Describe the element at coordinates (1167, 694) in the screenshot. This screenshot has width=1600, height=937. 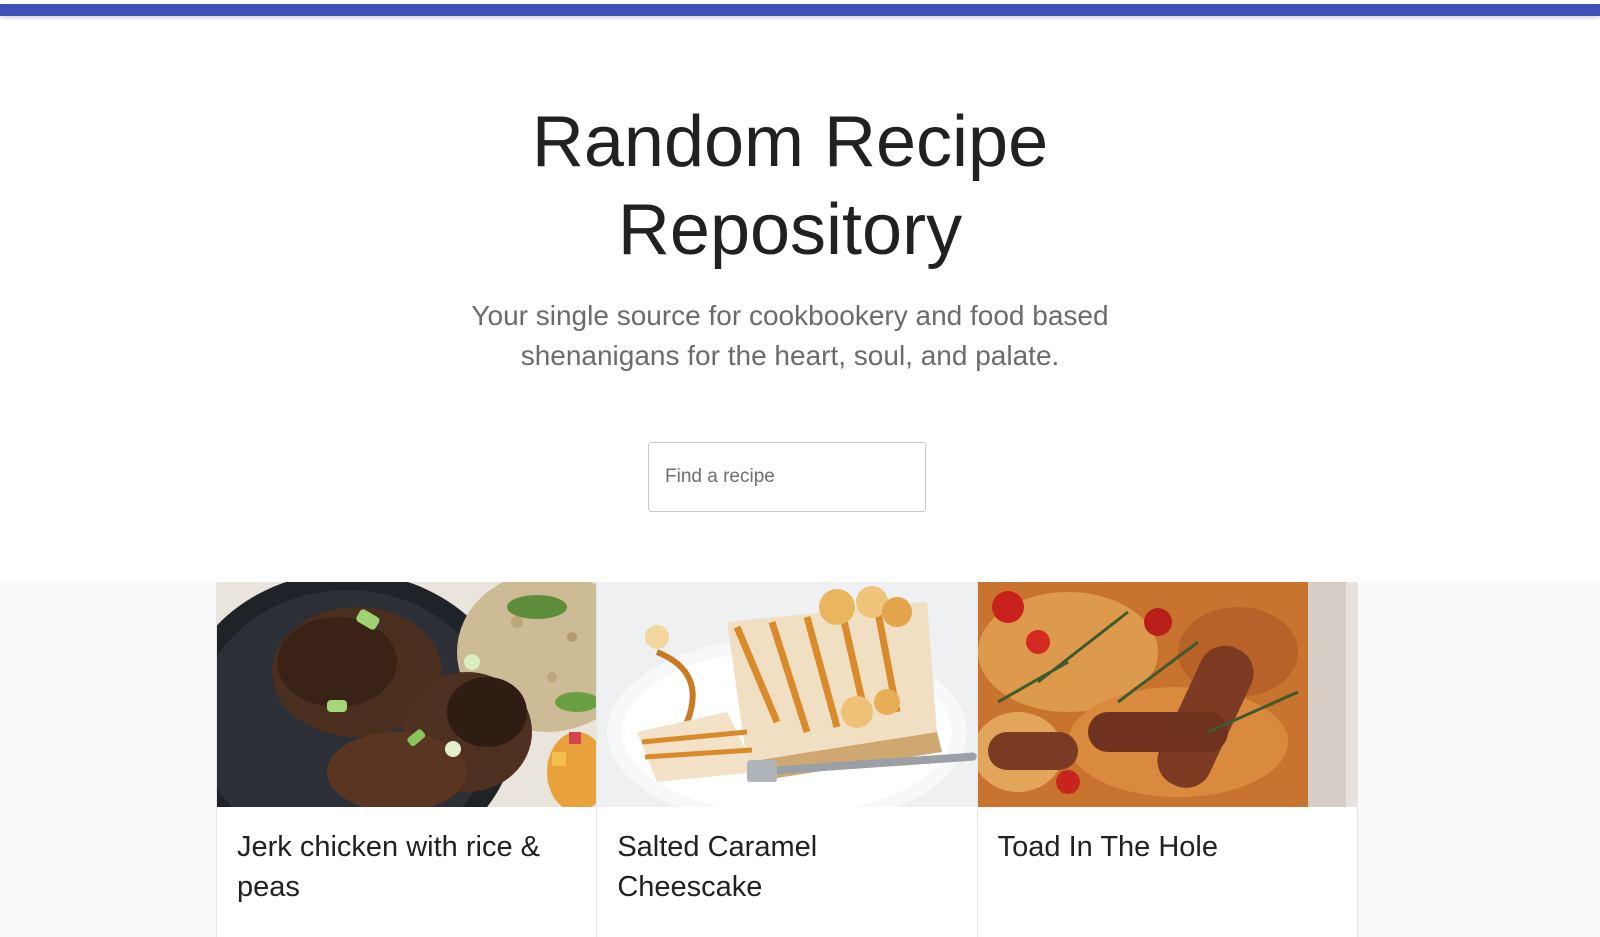
I see `recipe-photo-toad-in-the-hole` at that location.